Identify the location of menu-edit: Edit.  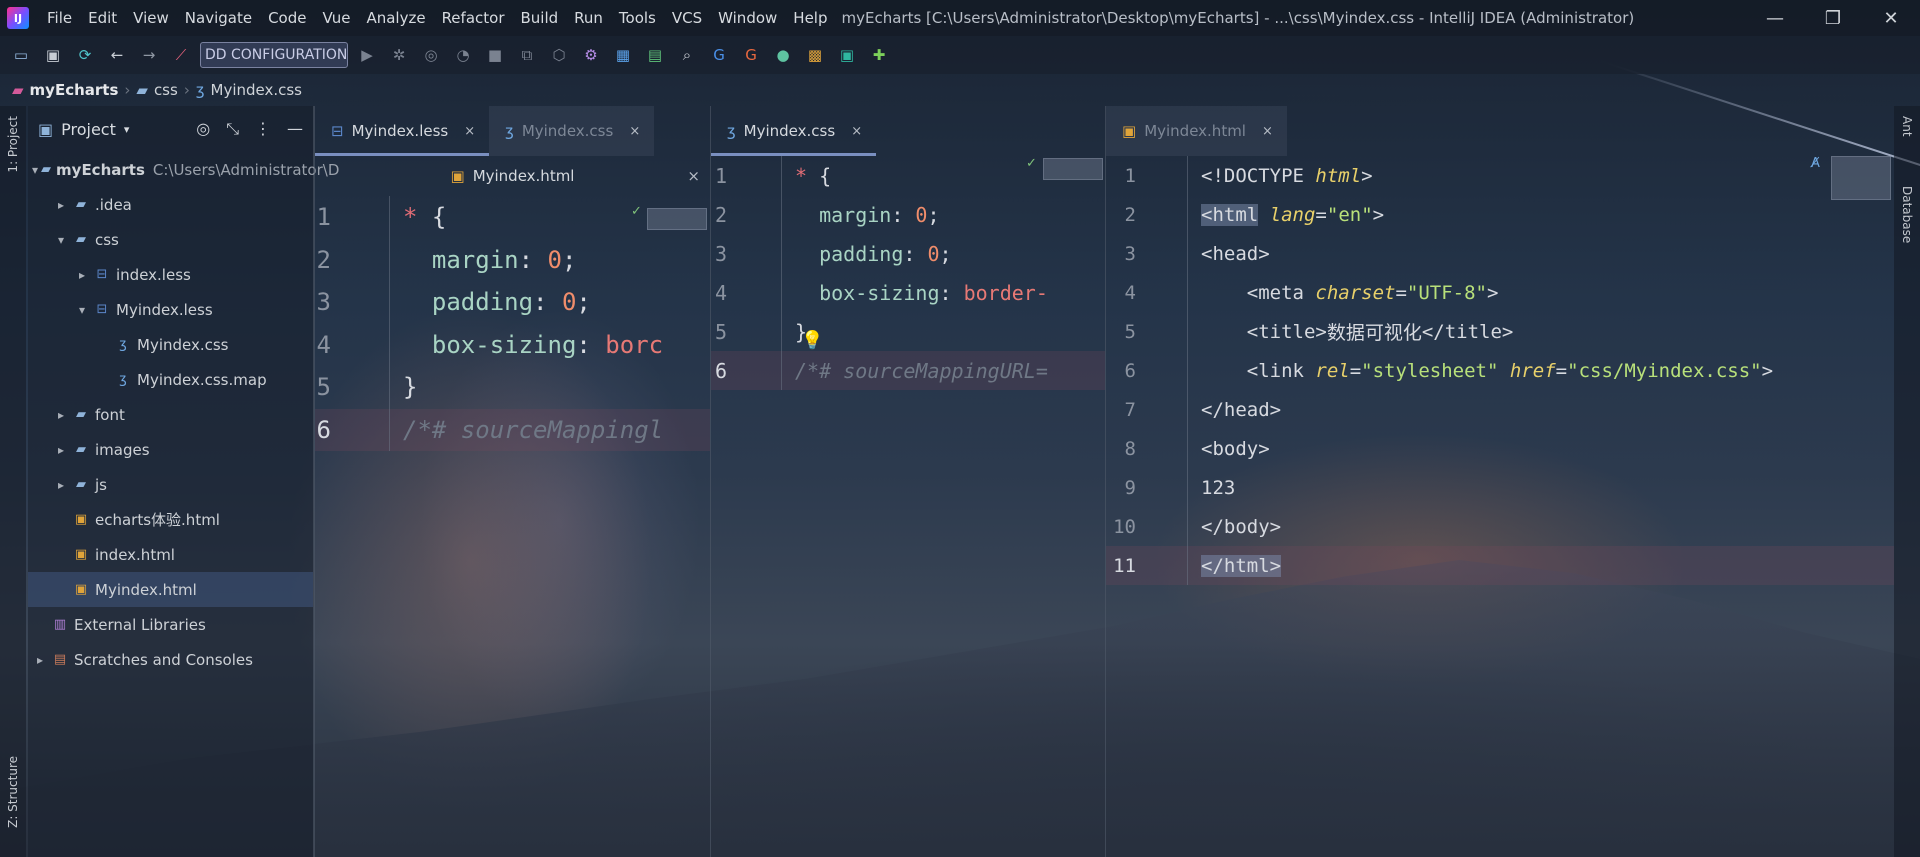
(102, 18).